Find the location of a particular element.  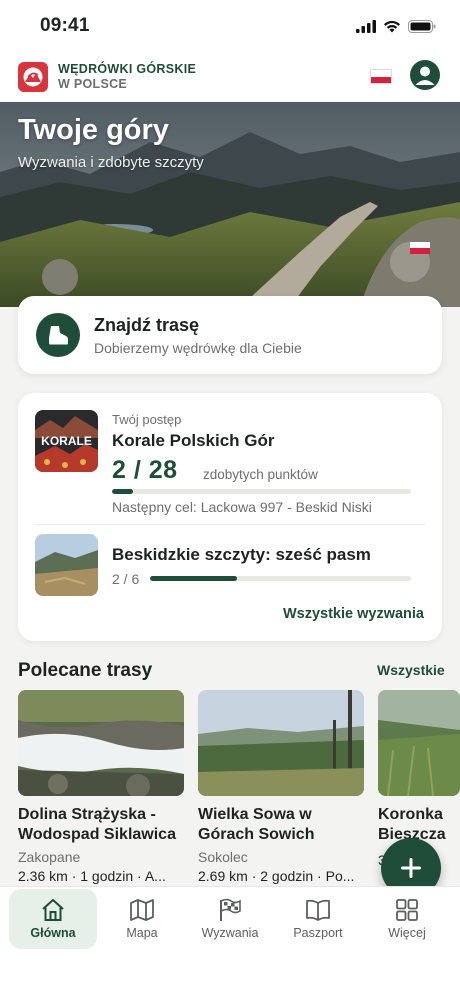

challenge-progress-fill-secondary is located at coordinates (193, 578).